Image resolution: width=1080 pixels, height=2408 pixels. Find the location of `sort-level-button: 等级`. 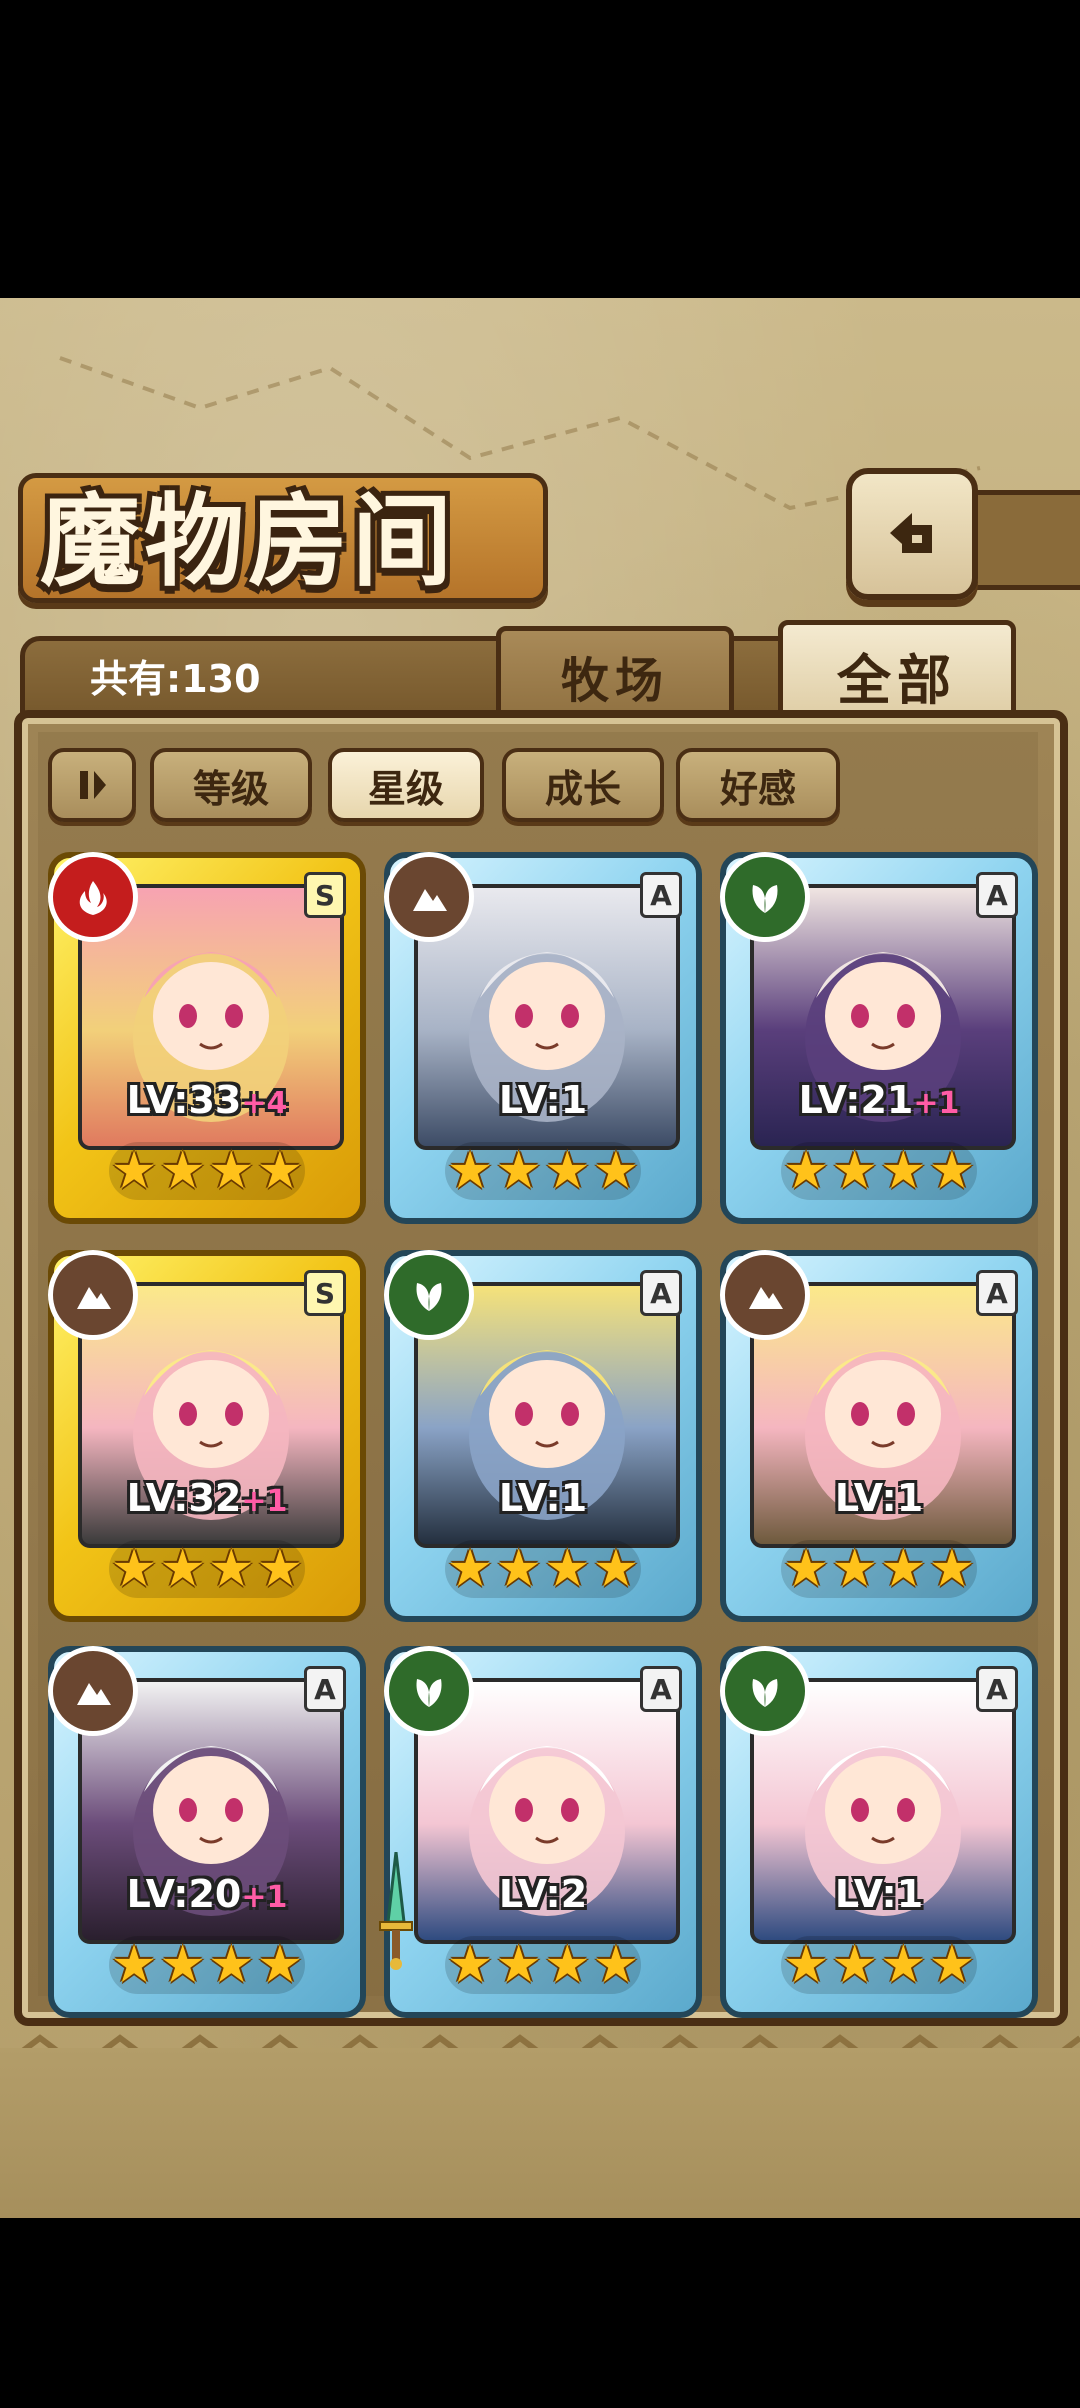

sort-level-button: 等级 is located at coordinates (231, 785).